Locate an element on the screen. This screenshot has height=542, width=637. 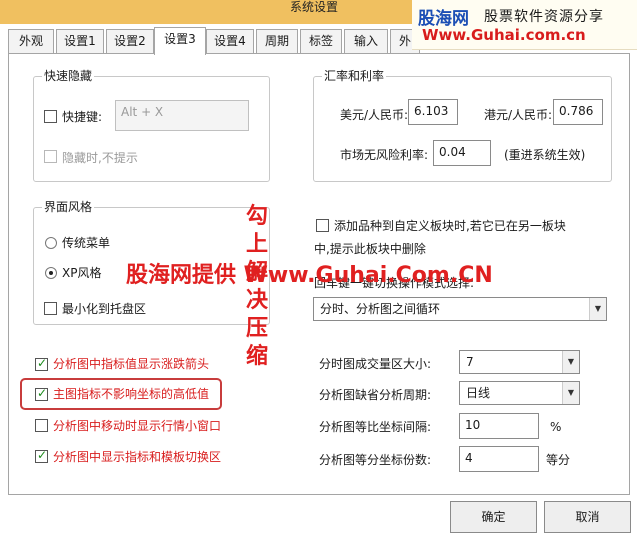
tab-strip: 外观 设置1 设置2 设置3 设置4 周期 标签 输入 外 is located at coordinates (218, 41).